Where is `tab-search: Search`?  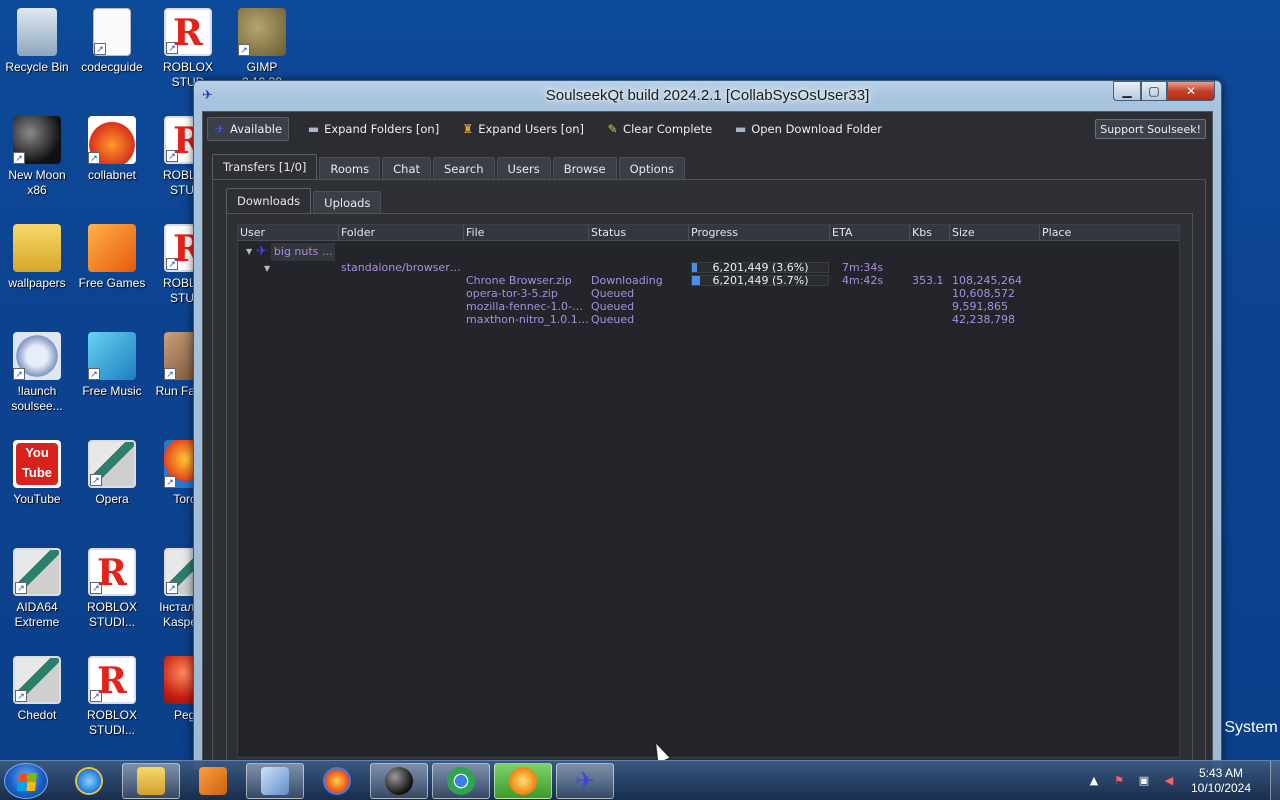 tab-search: Search is located at coordinates (464, 168).